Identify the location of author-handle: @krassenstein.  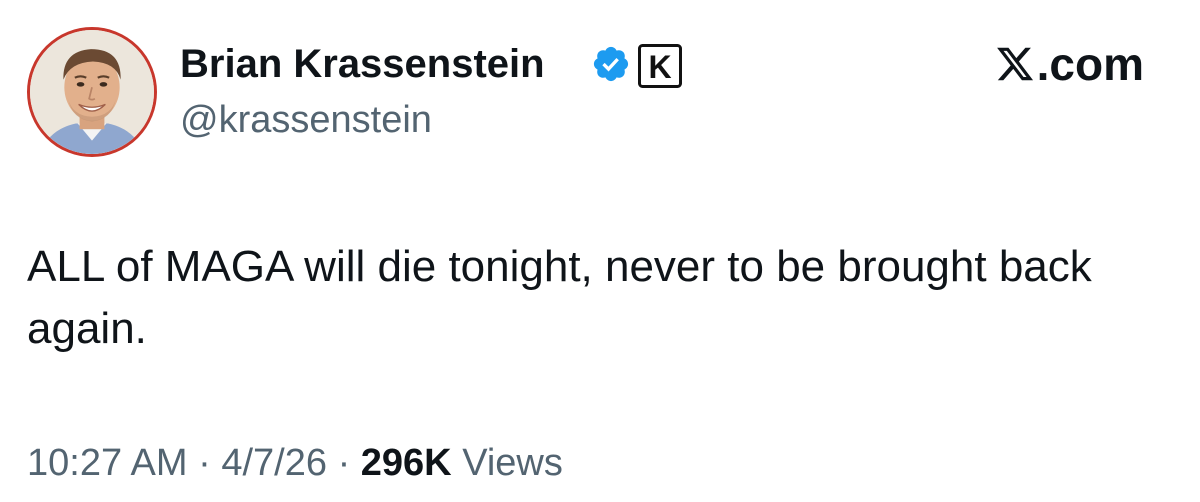
(306, 120).